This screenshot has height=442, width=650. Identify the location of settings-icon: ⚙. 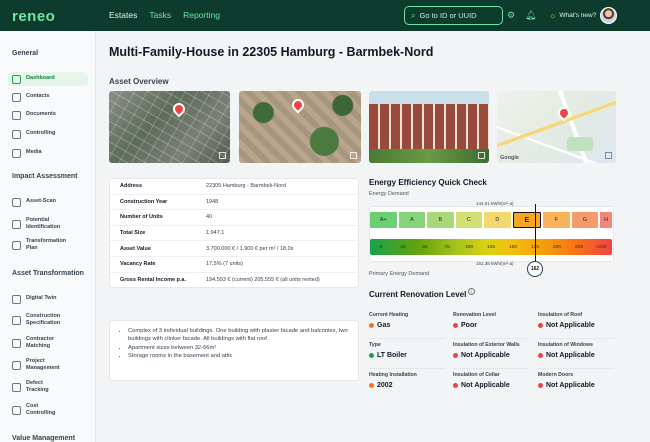
(511, 15).